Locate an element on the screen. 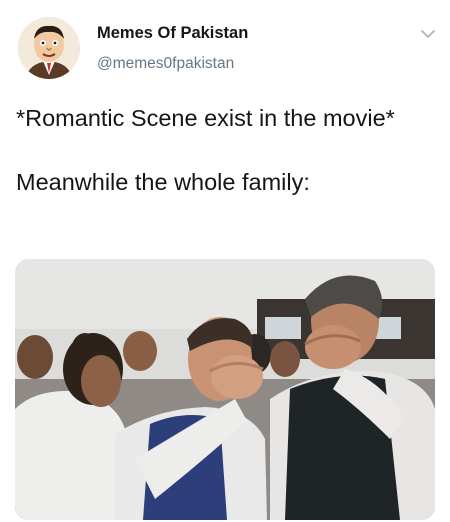 The height and width of the screenshot is (522, 450). author-avatar is located at coordinates (49, 48).